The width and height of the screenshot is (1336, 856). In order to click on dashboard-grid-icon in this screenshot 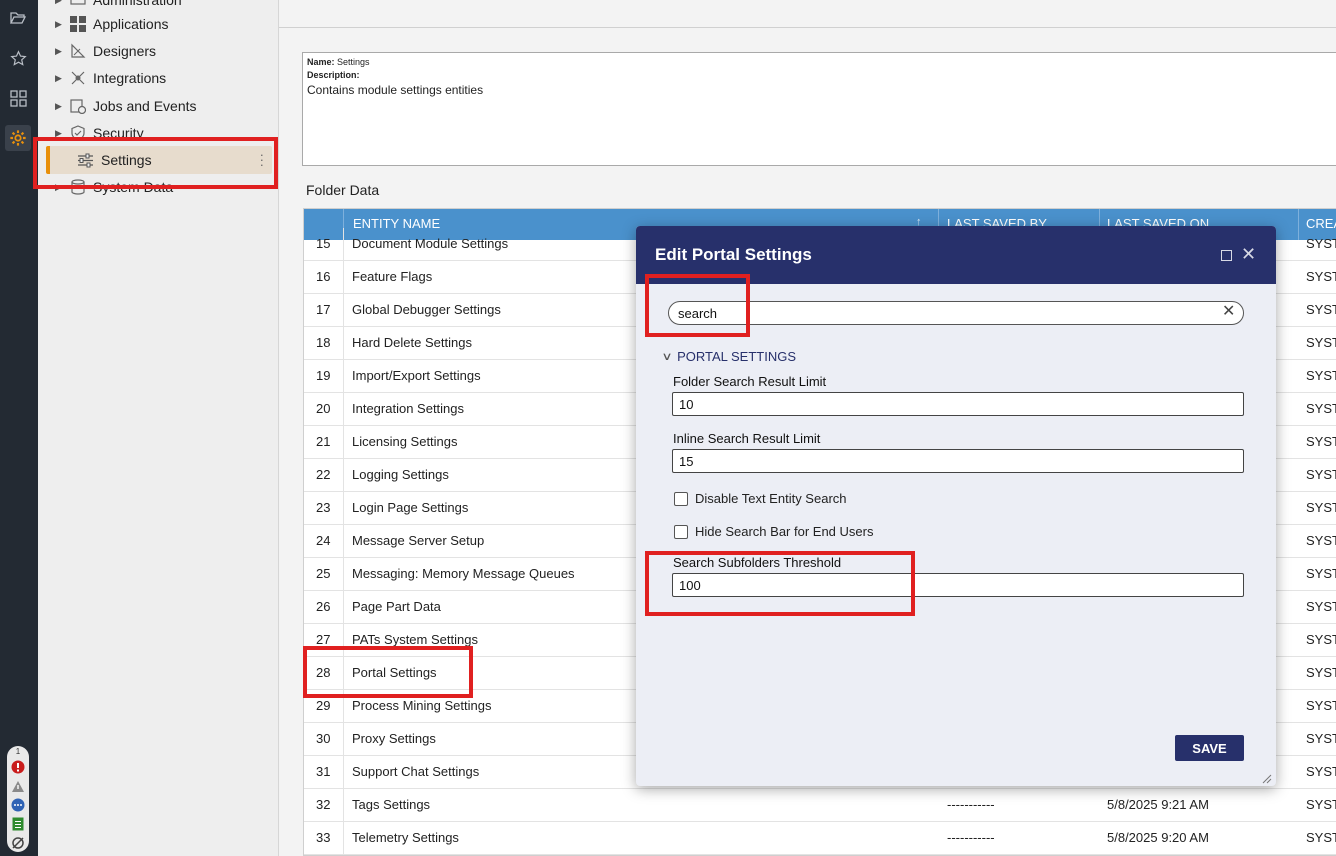, I will do `click(18, 98)`.